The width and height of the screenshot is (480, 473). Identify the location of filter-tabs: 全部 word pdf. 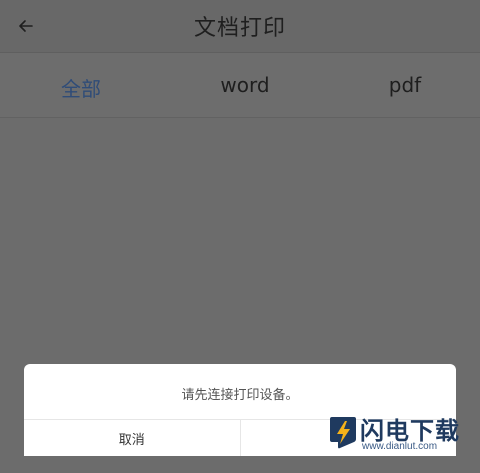
(240, 85).